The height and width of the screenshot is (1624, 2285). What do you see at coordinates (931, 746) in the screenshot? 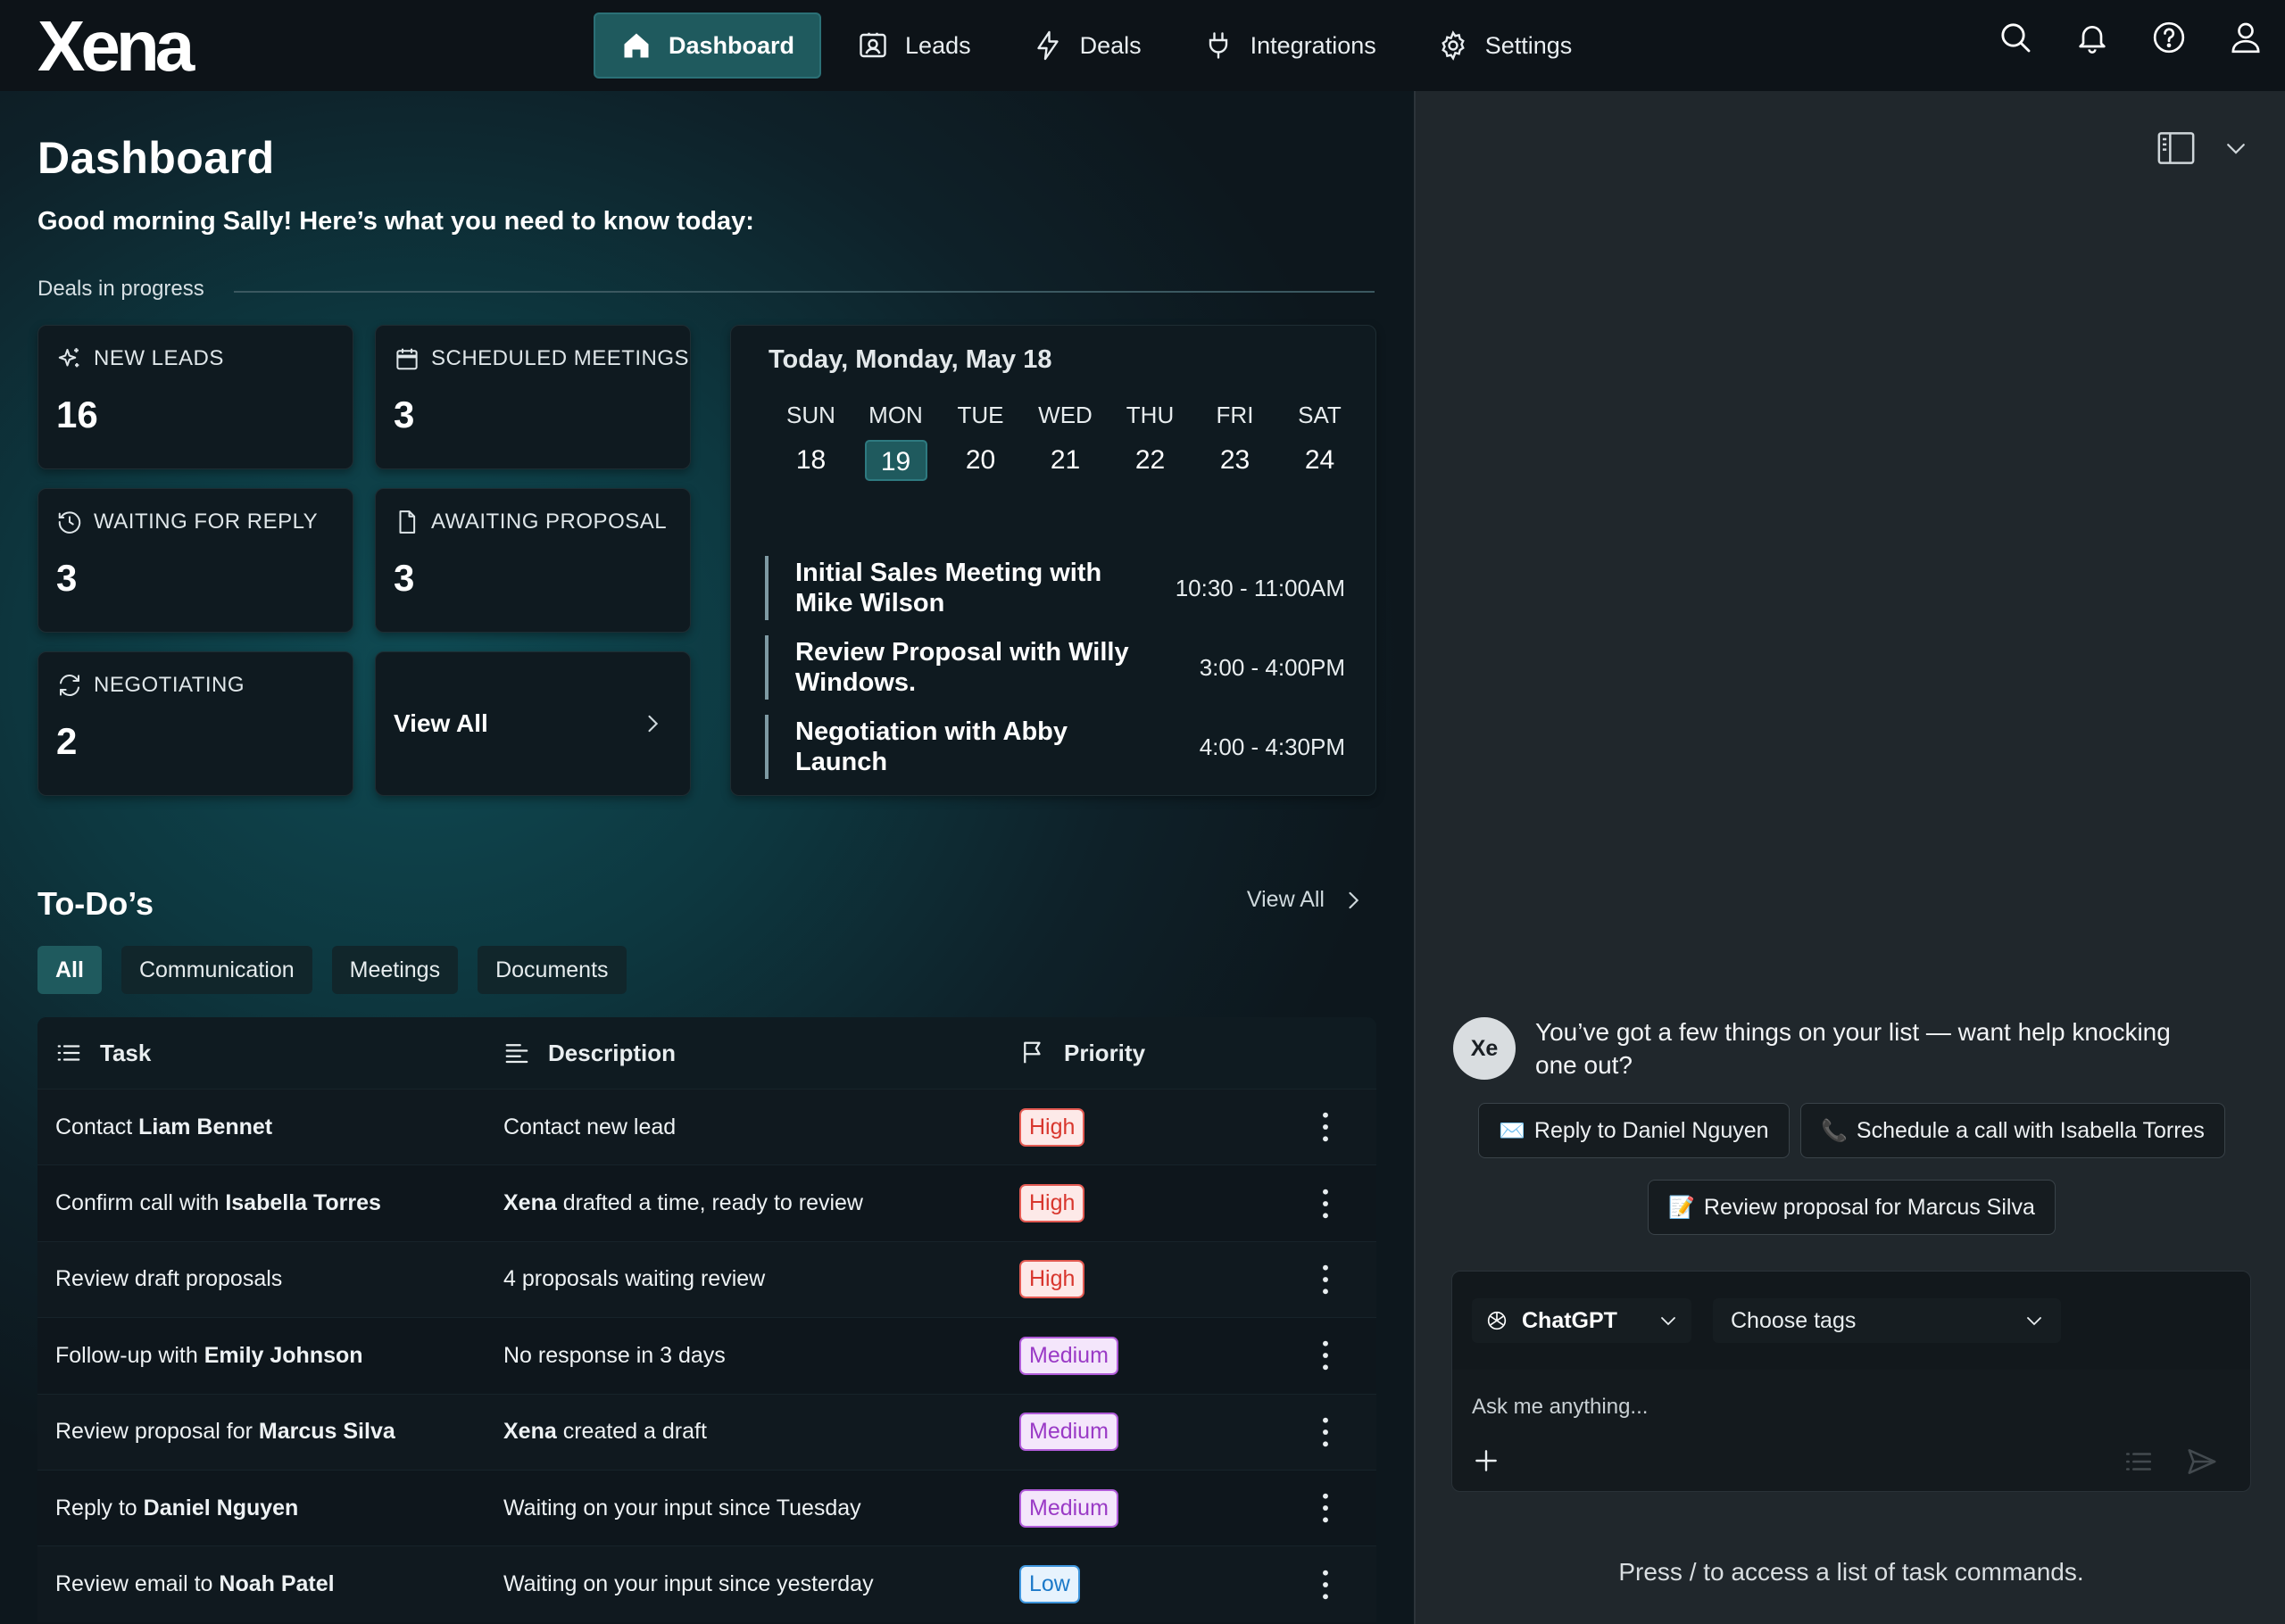
I see `event-title: Negotiation with Abby Launch` at bounding box center [931, 746].